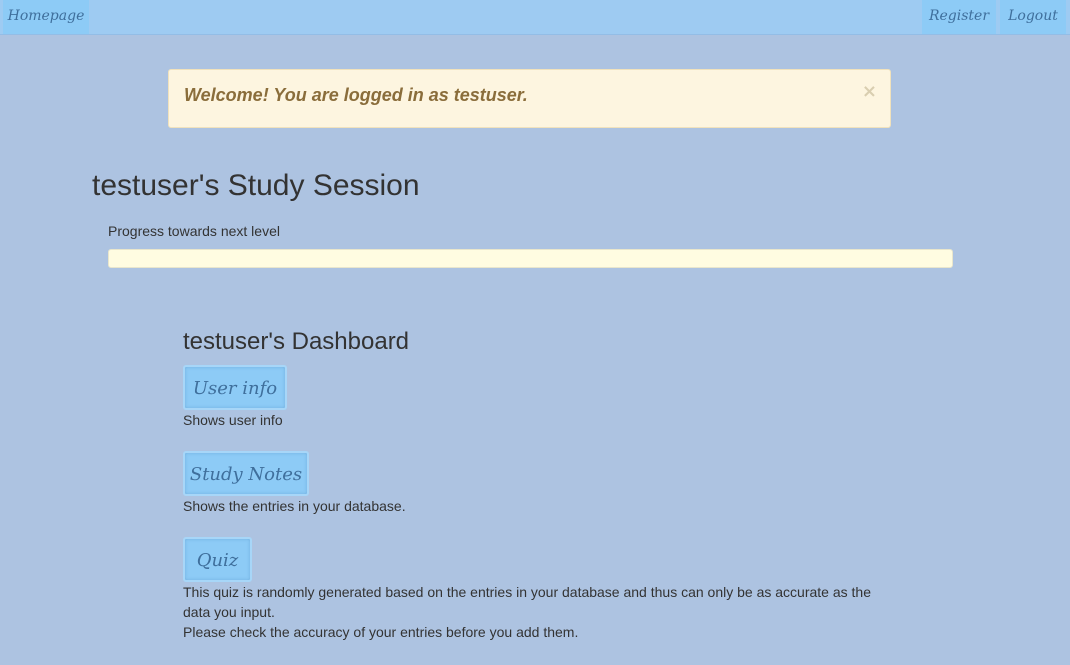 The image size is (1070, 665). What do you see at coordinates (233, 420) in the screenshot?
I see `user-info-description: Shows user info` at bounding box center [233, 420].